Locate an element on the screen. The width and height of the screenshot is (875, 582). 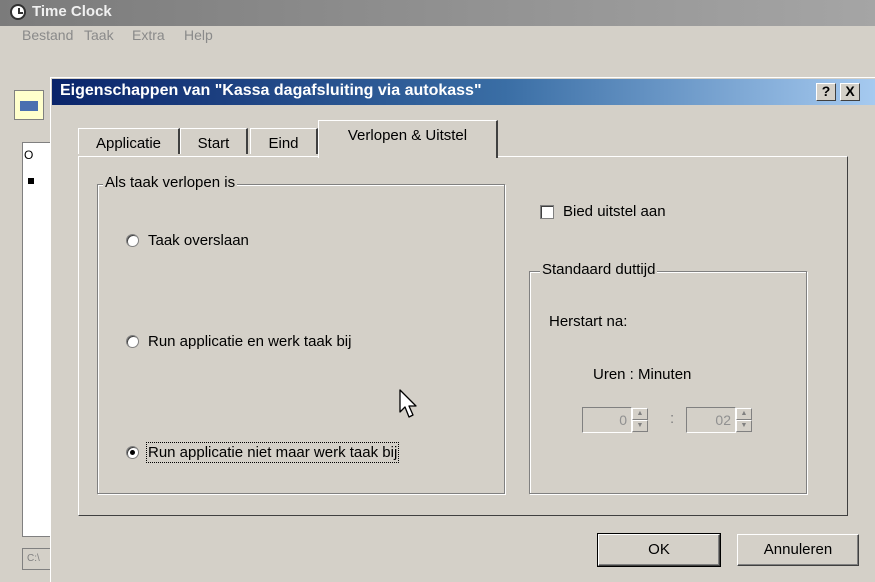
list-column-header: O is located at coordinates (28, 155).